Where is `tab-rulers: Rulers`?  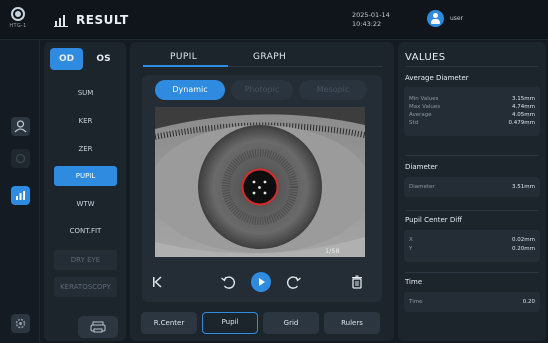
tab-rulers: Rulers is located at coordinates (352, 323).